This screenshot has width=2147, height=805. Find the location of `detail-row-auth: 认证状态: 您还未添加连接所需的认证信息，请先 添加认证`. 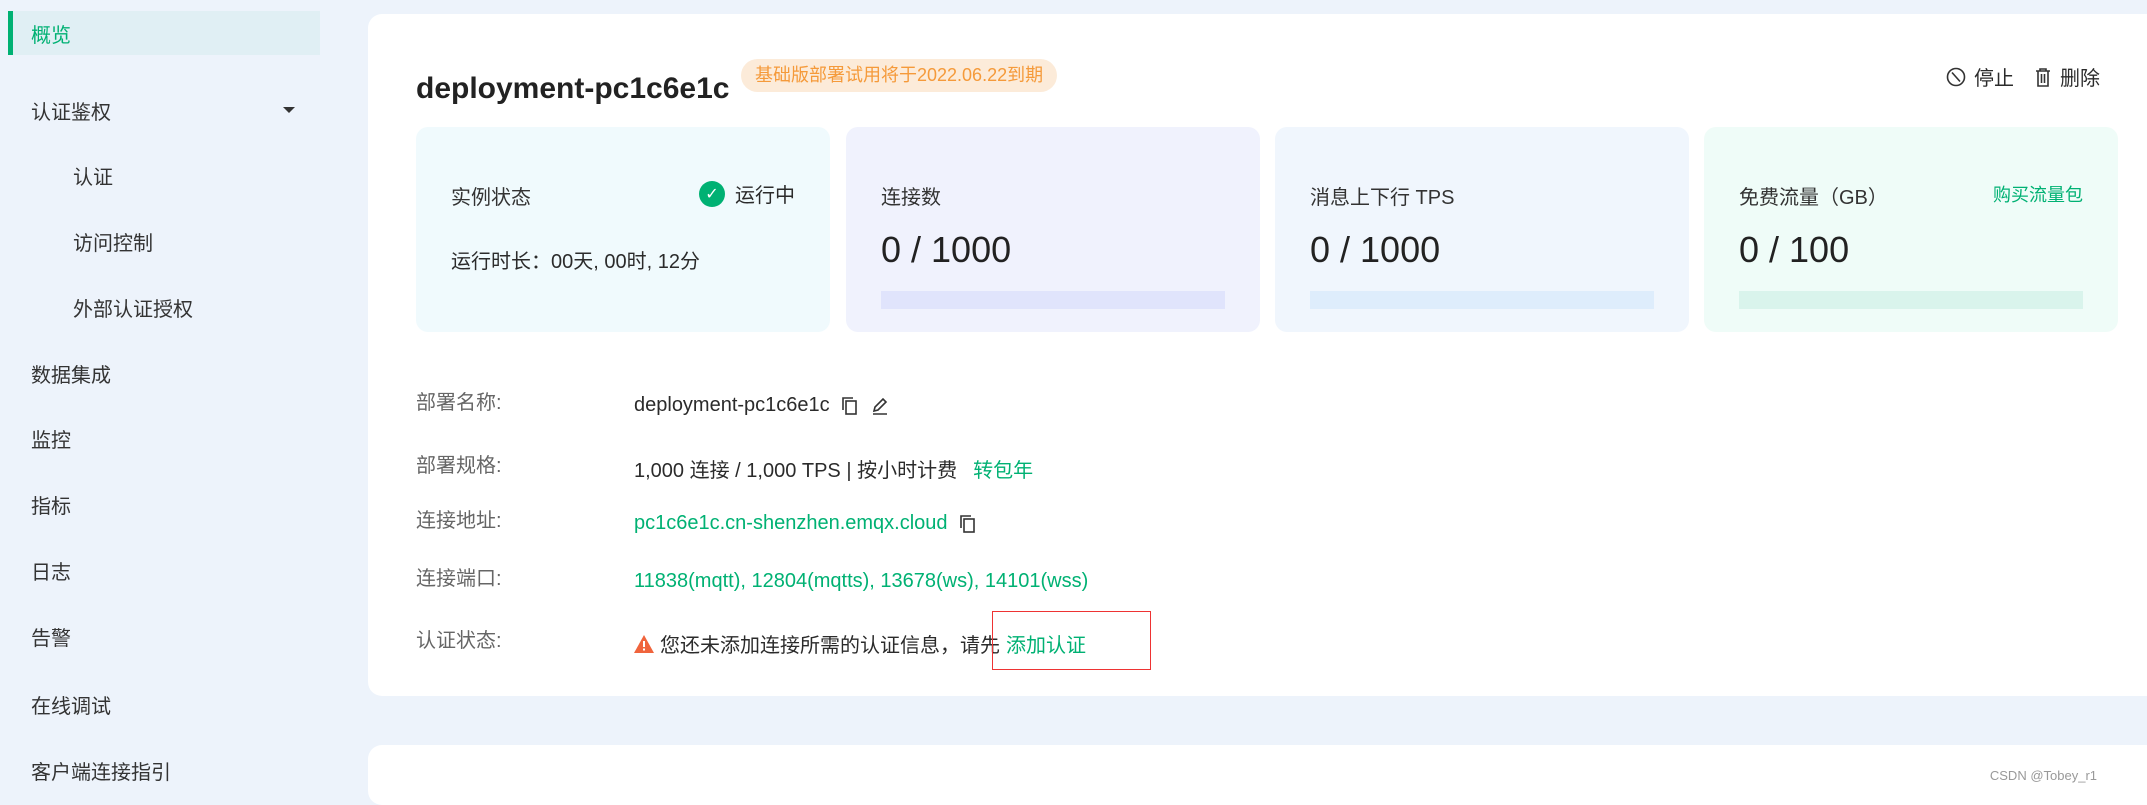

detail-row-auth: 认证状态: 您还未添加连接所需的认证信息，请先 添加认证 is located at coordinates (751, 638).